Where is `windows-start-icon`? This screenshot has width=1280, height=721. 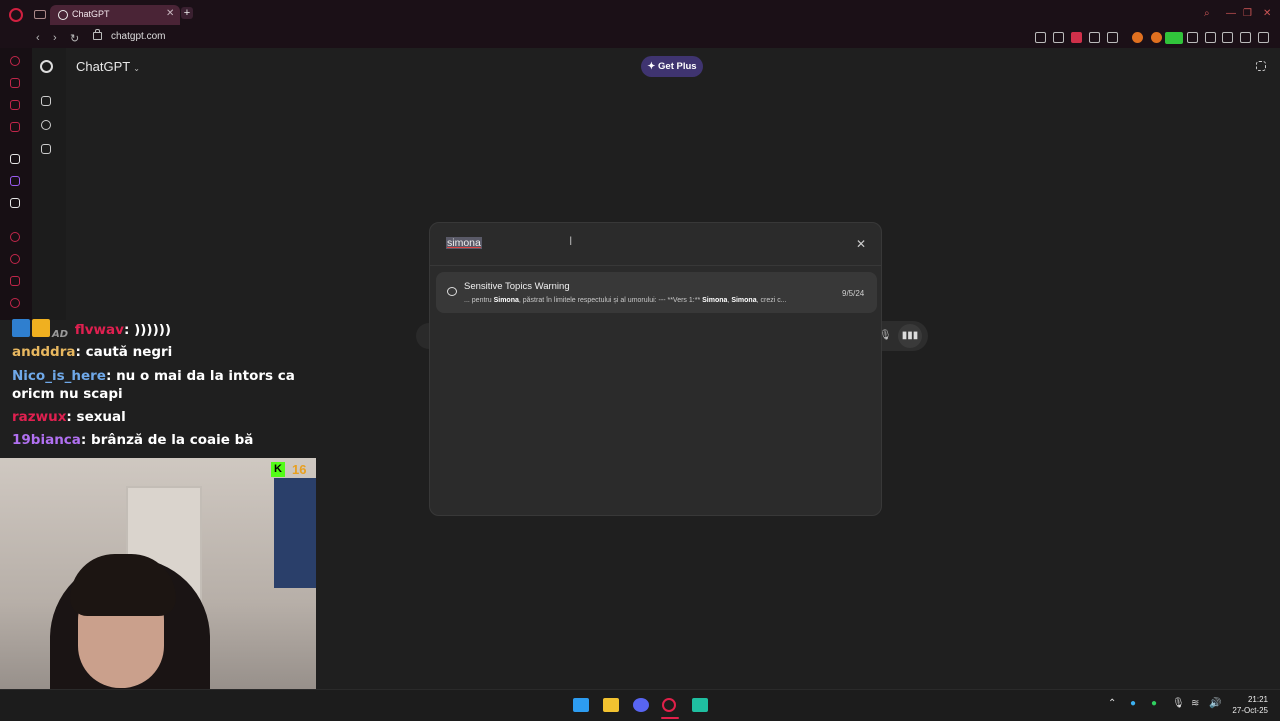
windows-start-icon is located at coordinates (581, 705).